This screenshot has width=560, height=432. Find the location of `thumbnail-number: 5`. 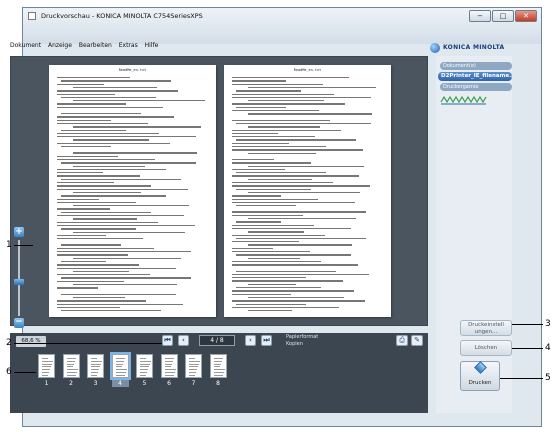

thumbnail-number: 5 is located at coordinates (144, 383).